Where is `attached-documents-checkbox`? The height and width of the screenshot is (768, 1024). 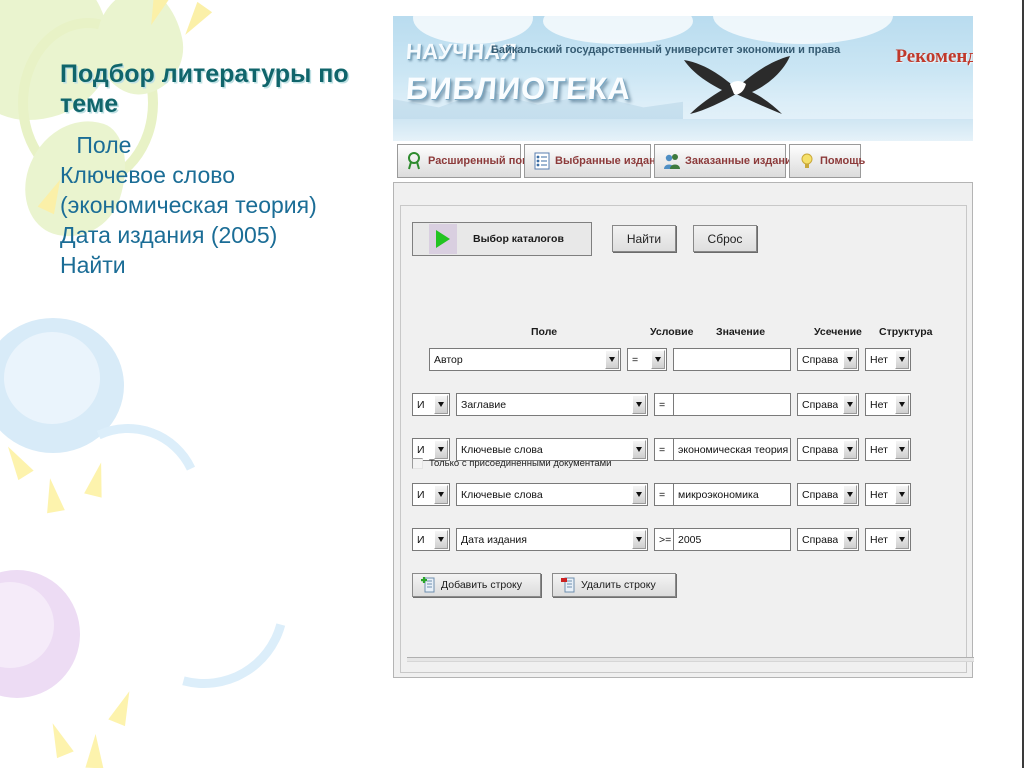 attached-documents-checkbox is located at coordinates (417, 463).